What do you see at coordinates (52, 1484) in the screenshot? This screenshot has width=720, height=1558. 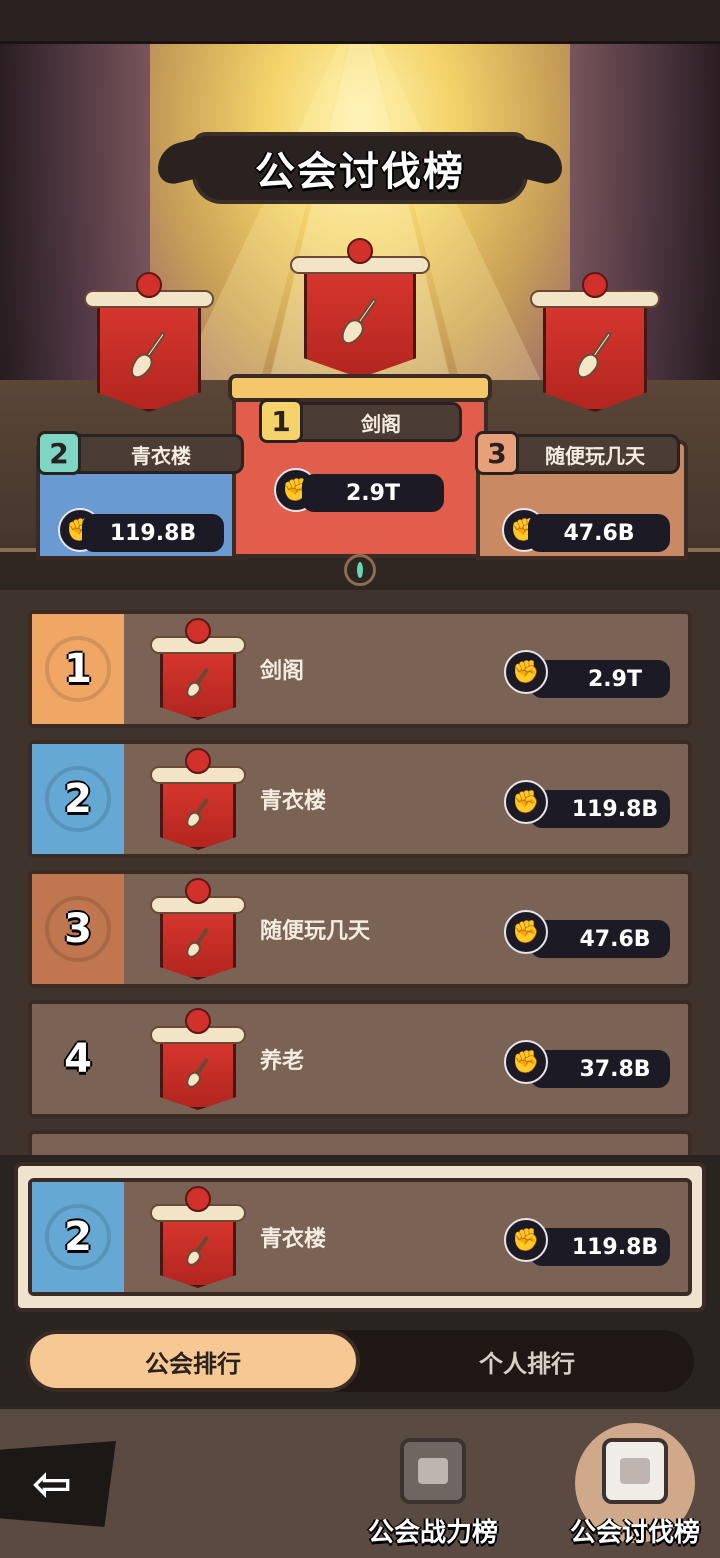 I see `back-arrow-icon: ⇦` at bounding box center [52, 1484].